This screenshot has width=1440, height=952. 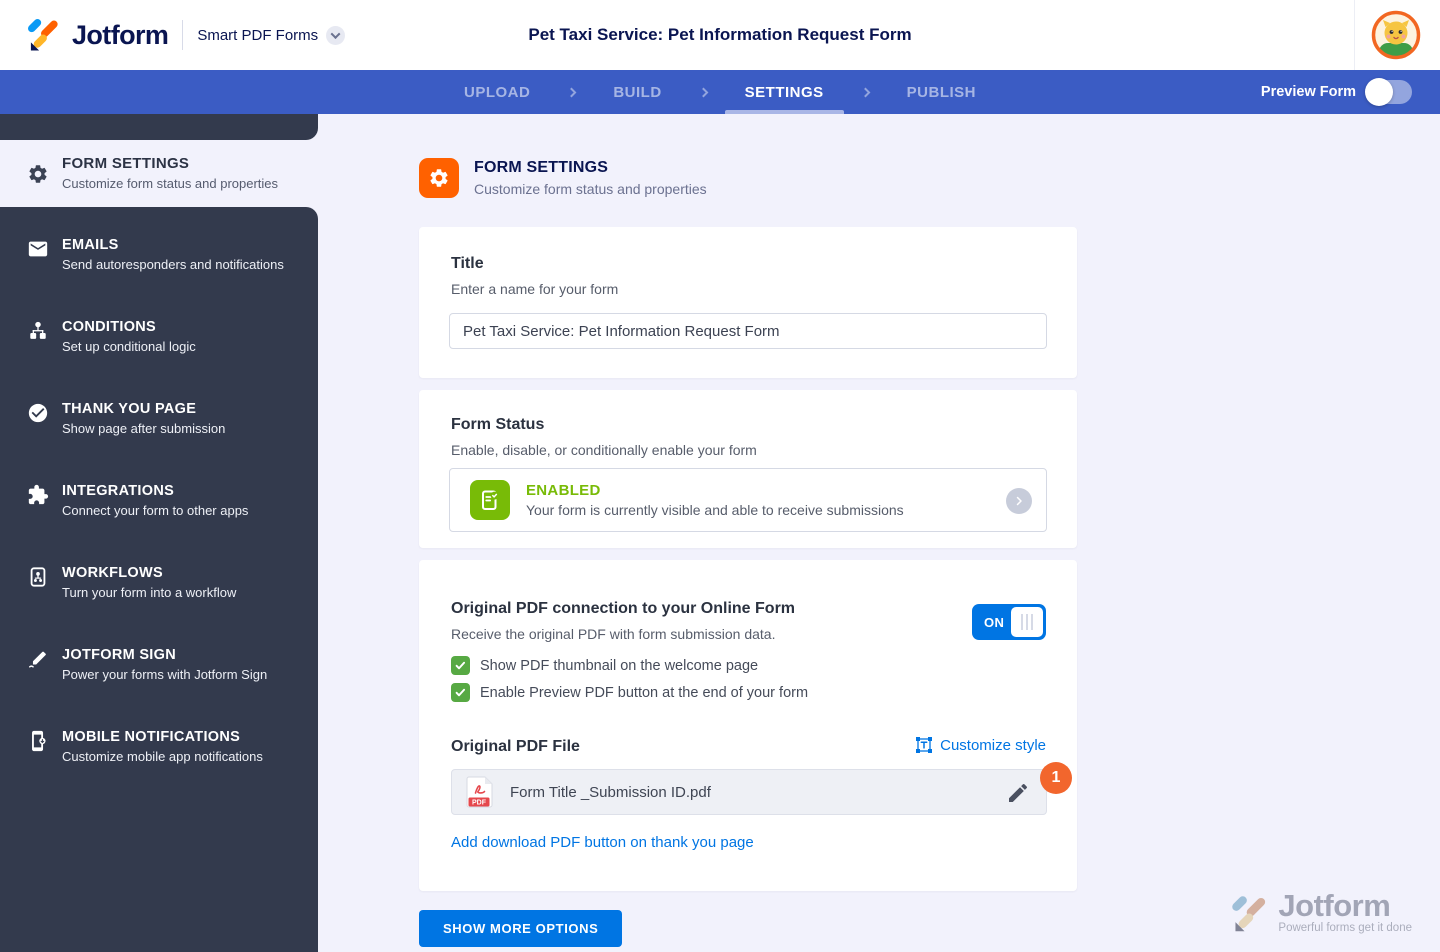 What do you see at coordinates (784, 92) in the screenshot?
I see `tab-settings: SETTINGS` at bounding box center [784, 92].